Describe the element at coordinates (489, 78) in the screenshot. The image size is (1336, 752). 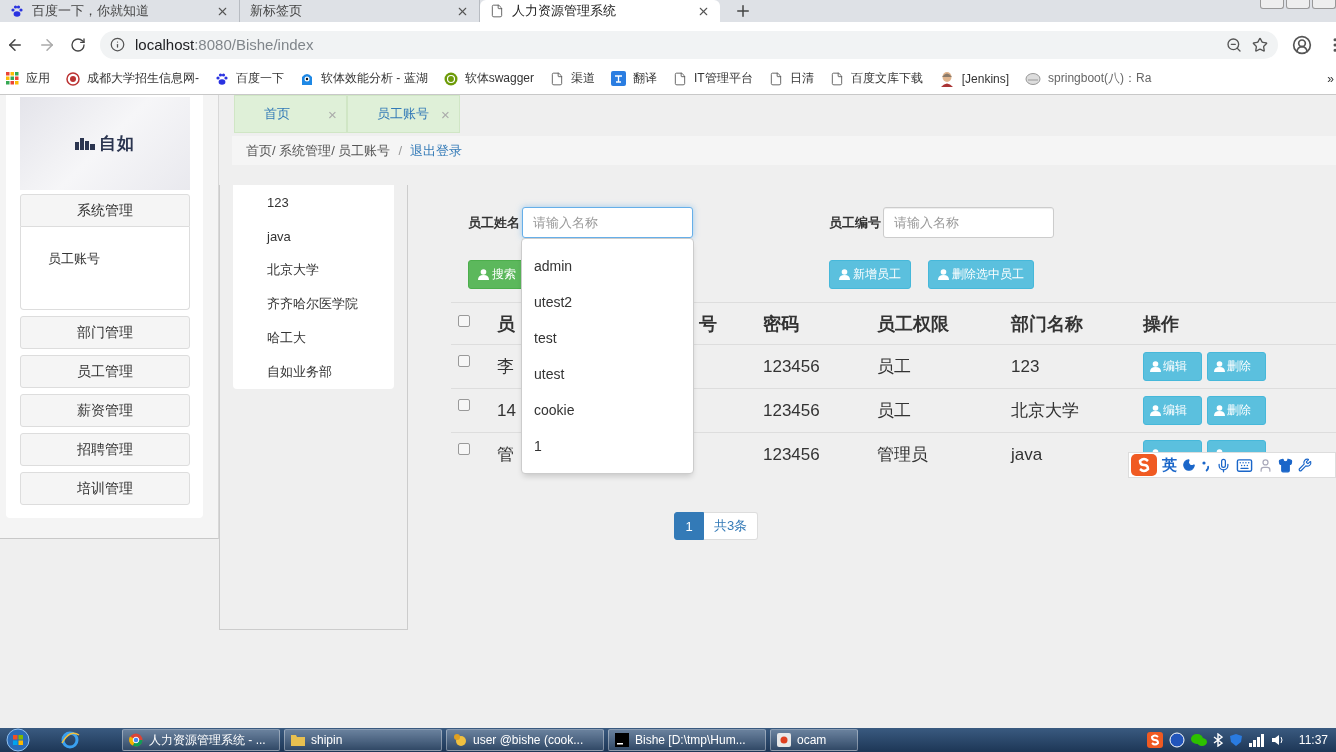
I see `bookmark-item: 软体swagger` at that location.